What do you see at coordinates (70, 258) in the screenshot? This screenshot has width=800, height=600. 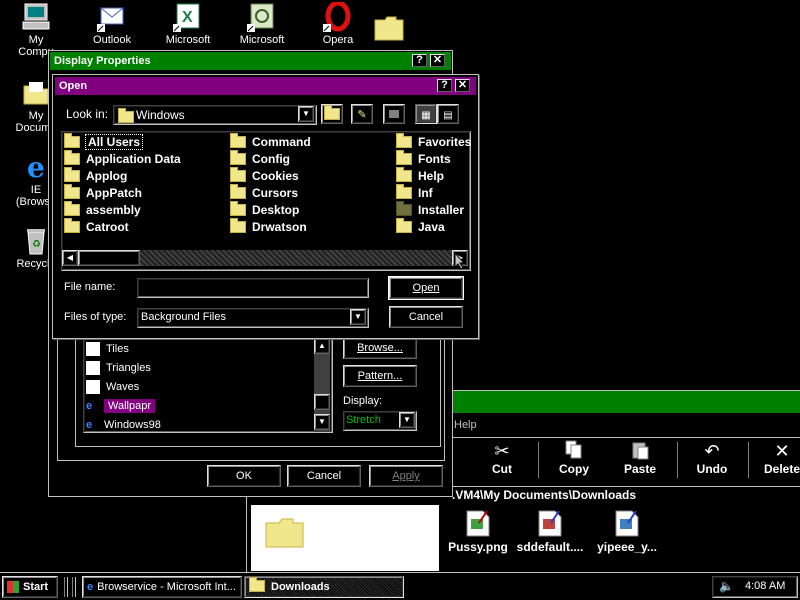 I see `scroll-left-button: ◀` at bounding box center [70, 258].